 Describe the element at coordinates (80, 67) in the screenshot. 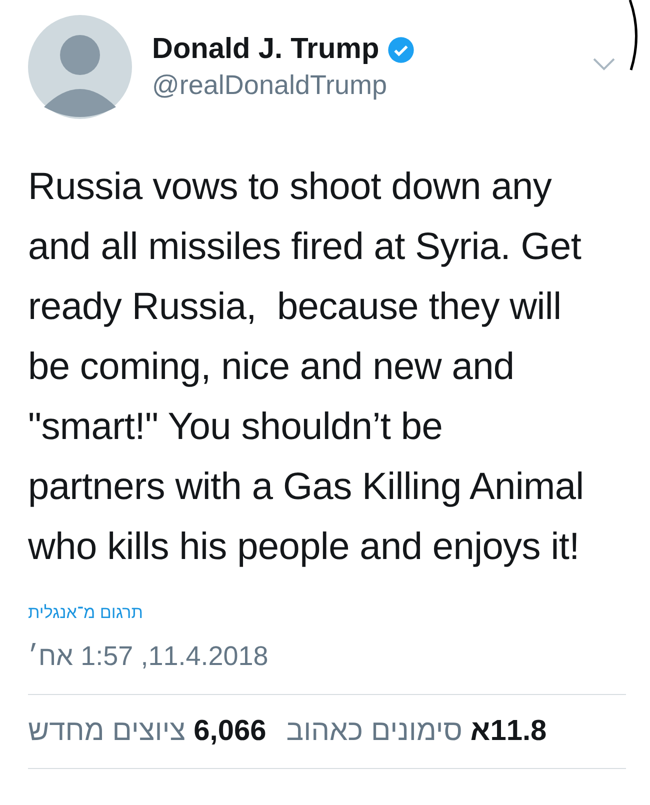

I see `avatar` at that location.